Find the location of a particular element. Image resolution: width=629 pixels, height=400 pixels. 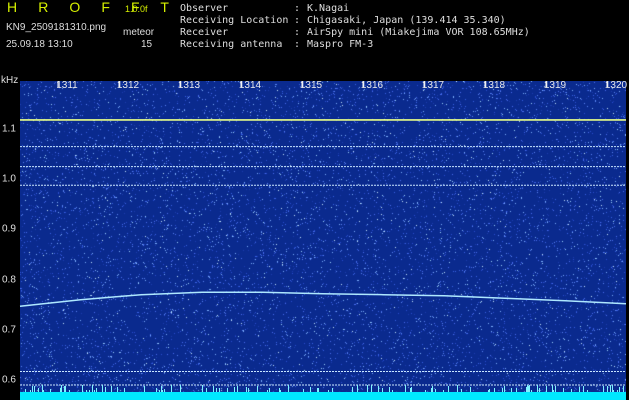

app-version: 1.0.0f is located at coordinates (136, 9).